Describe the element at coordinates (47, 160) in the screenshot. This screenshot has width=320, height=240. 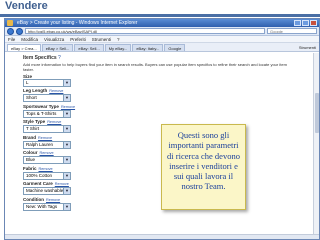
I see `colour-select: Blue ▼` at that location.